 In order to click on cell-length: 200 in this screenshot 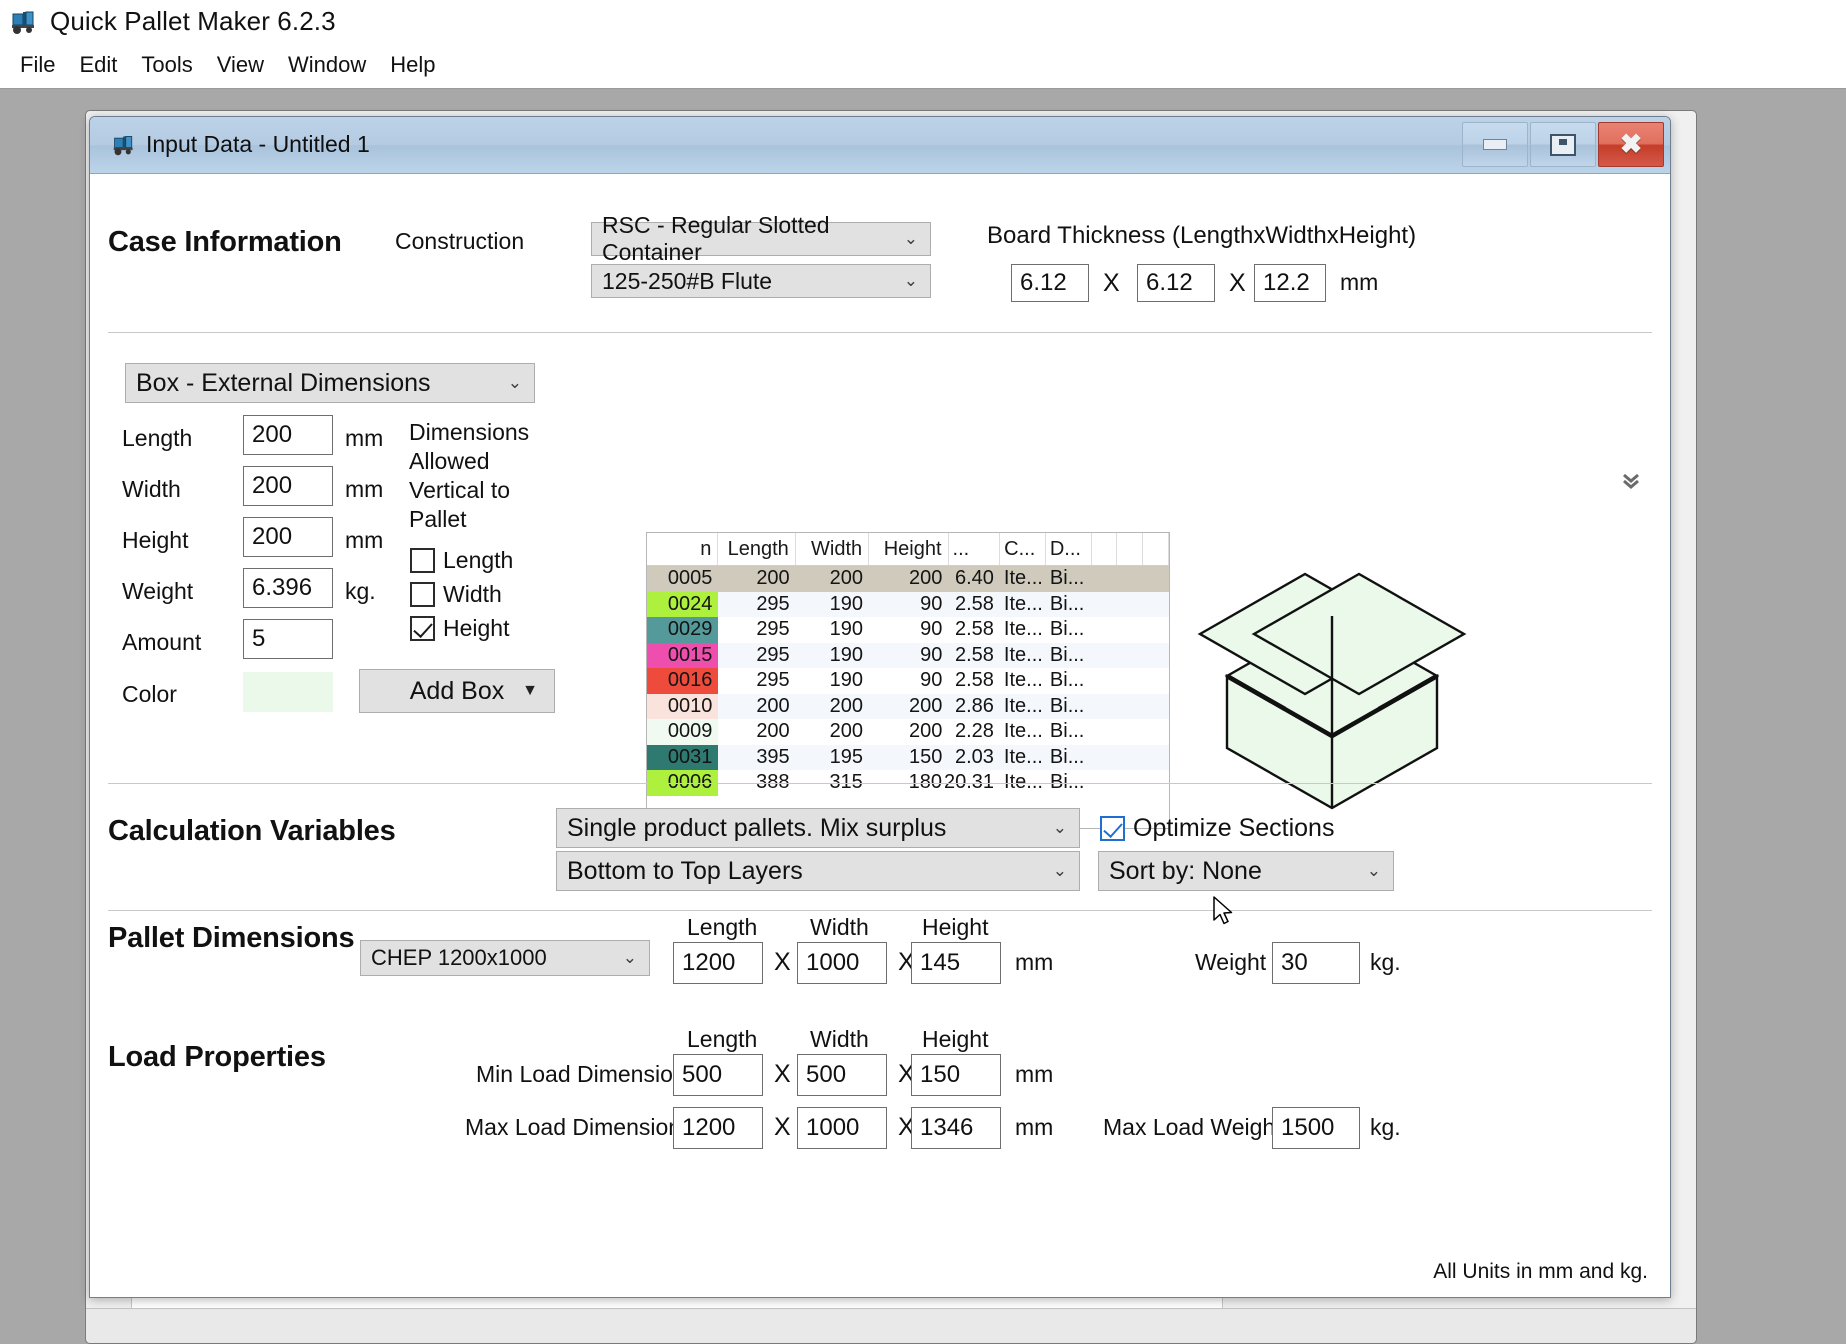, I will do `click(773, 731)`.